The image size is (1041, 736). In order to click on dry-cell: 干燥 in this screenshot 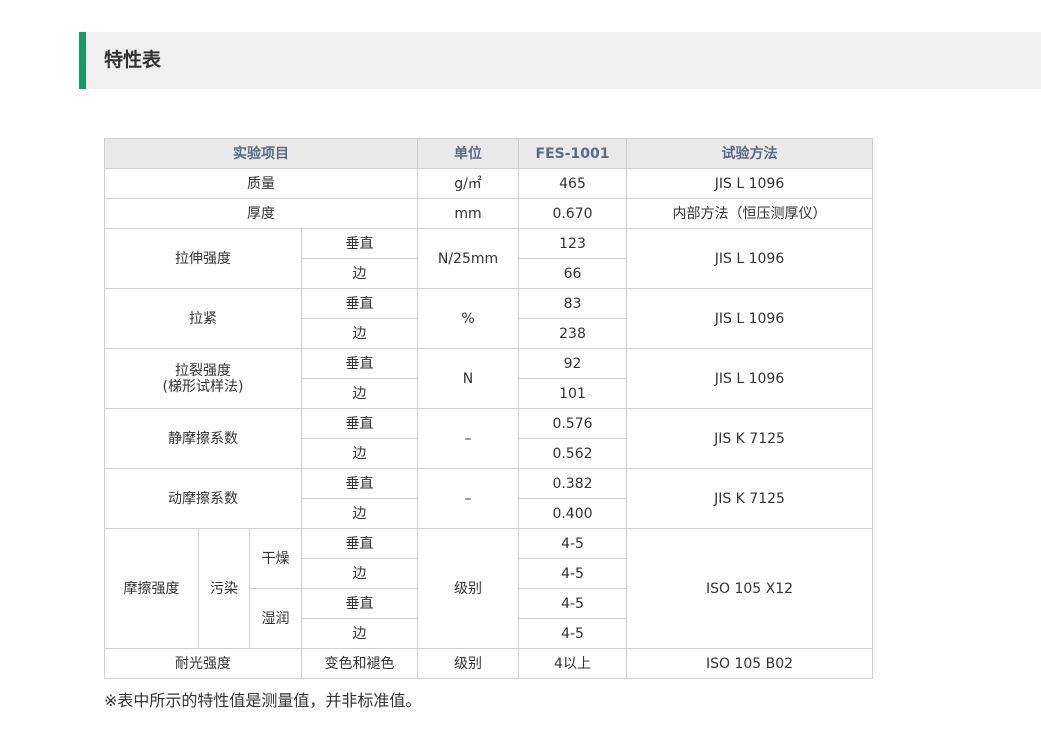, I will do `click(275, 558)`.